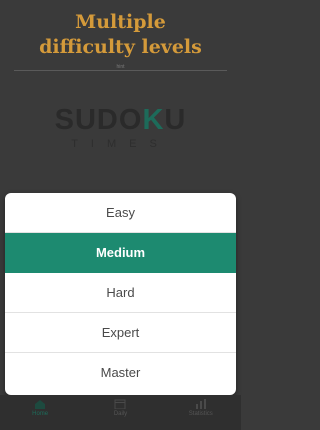 The width and height of the screenshot is (320, 430). What do you see at coordinates (40, 414) in the screenshot?
I see `nav-label-home: Home` at bounding box center [40, 414].